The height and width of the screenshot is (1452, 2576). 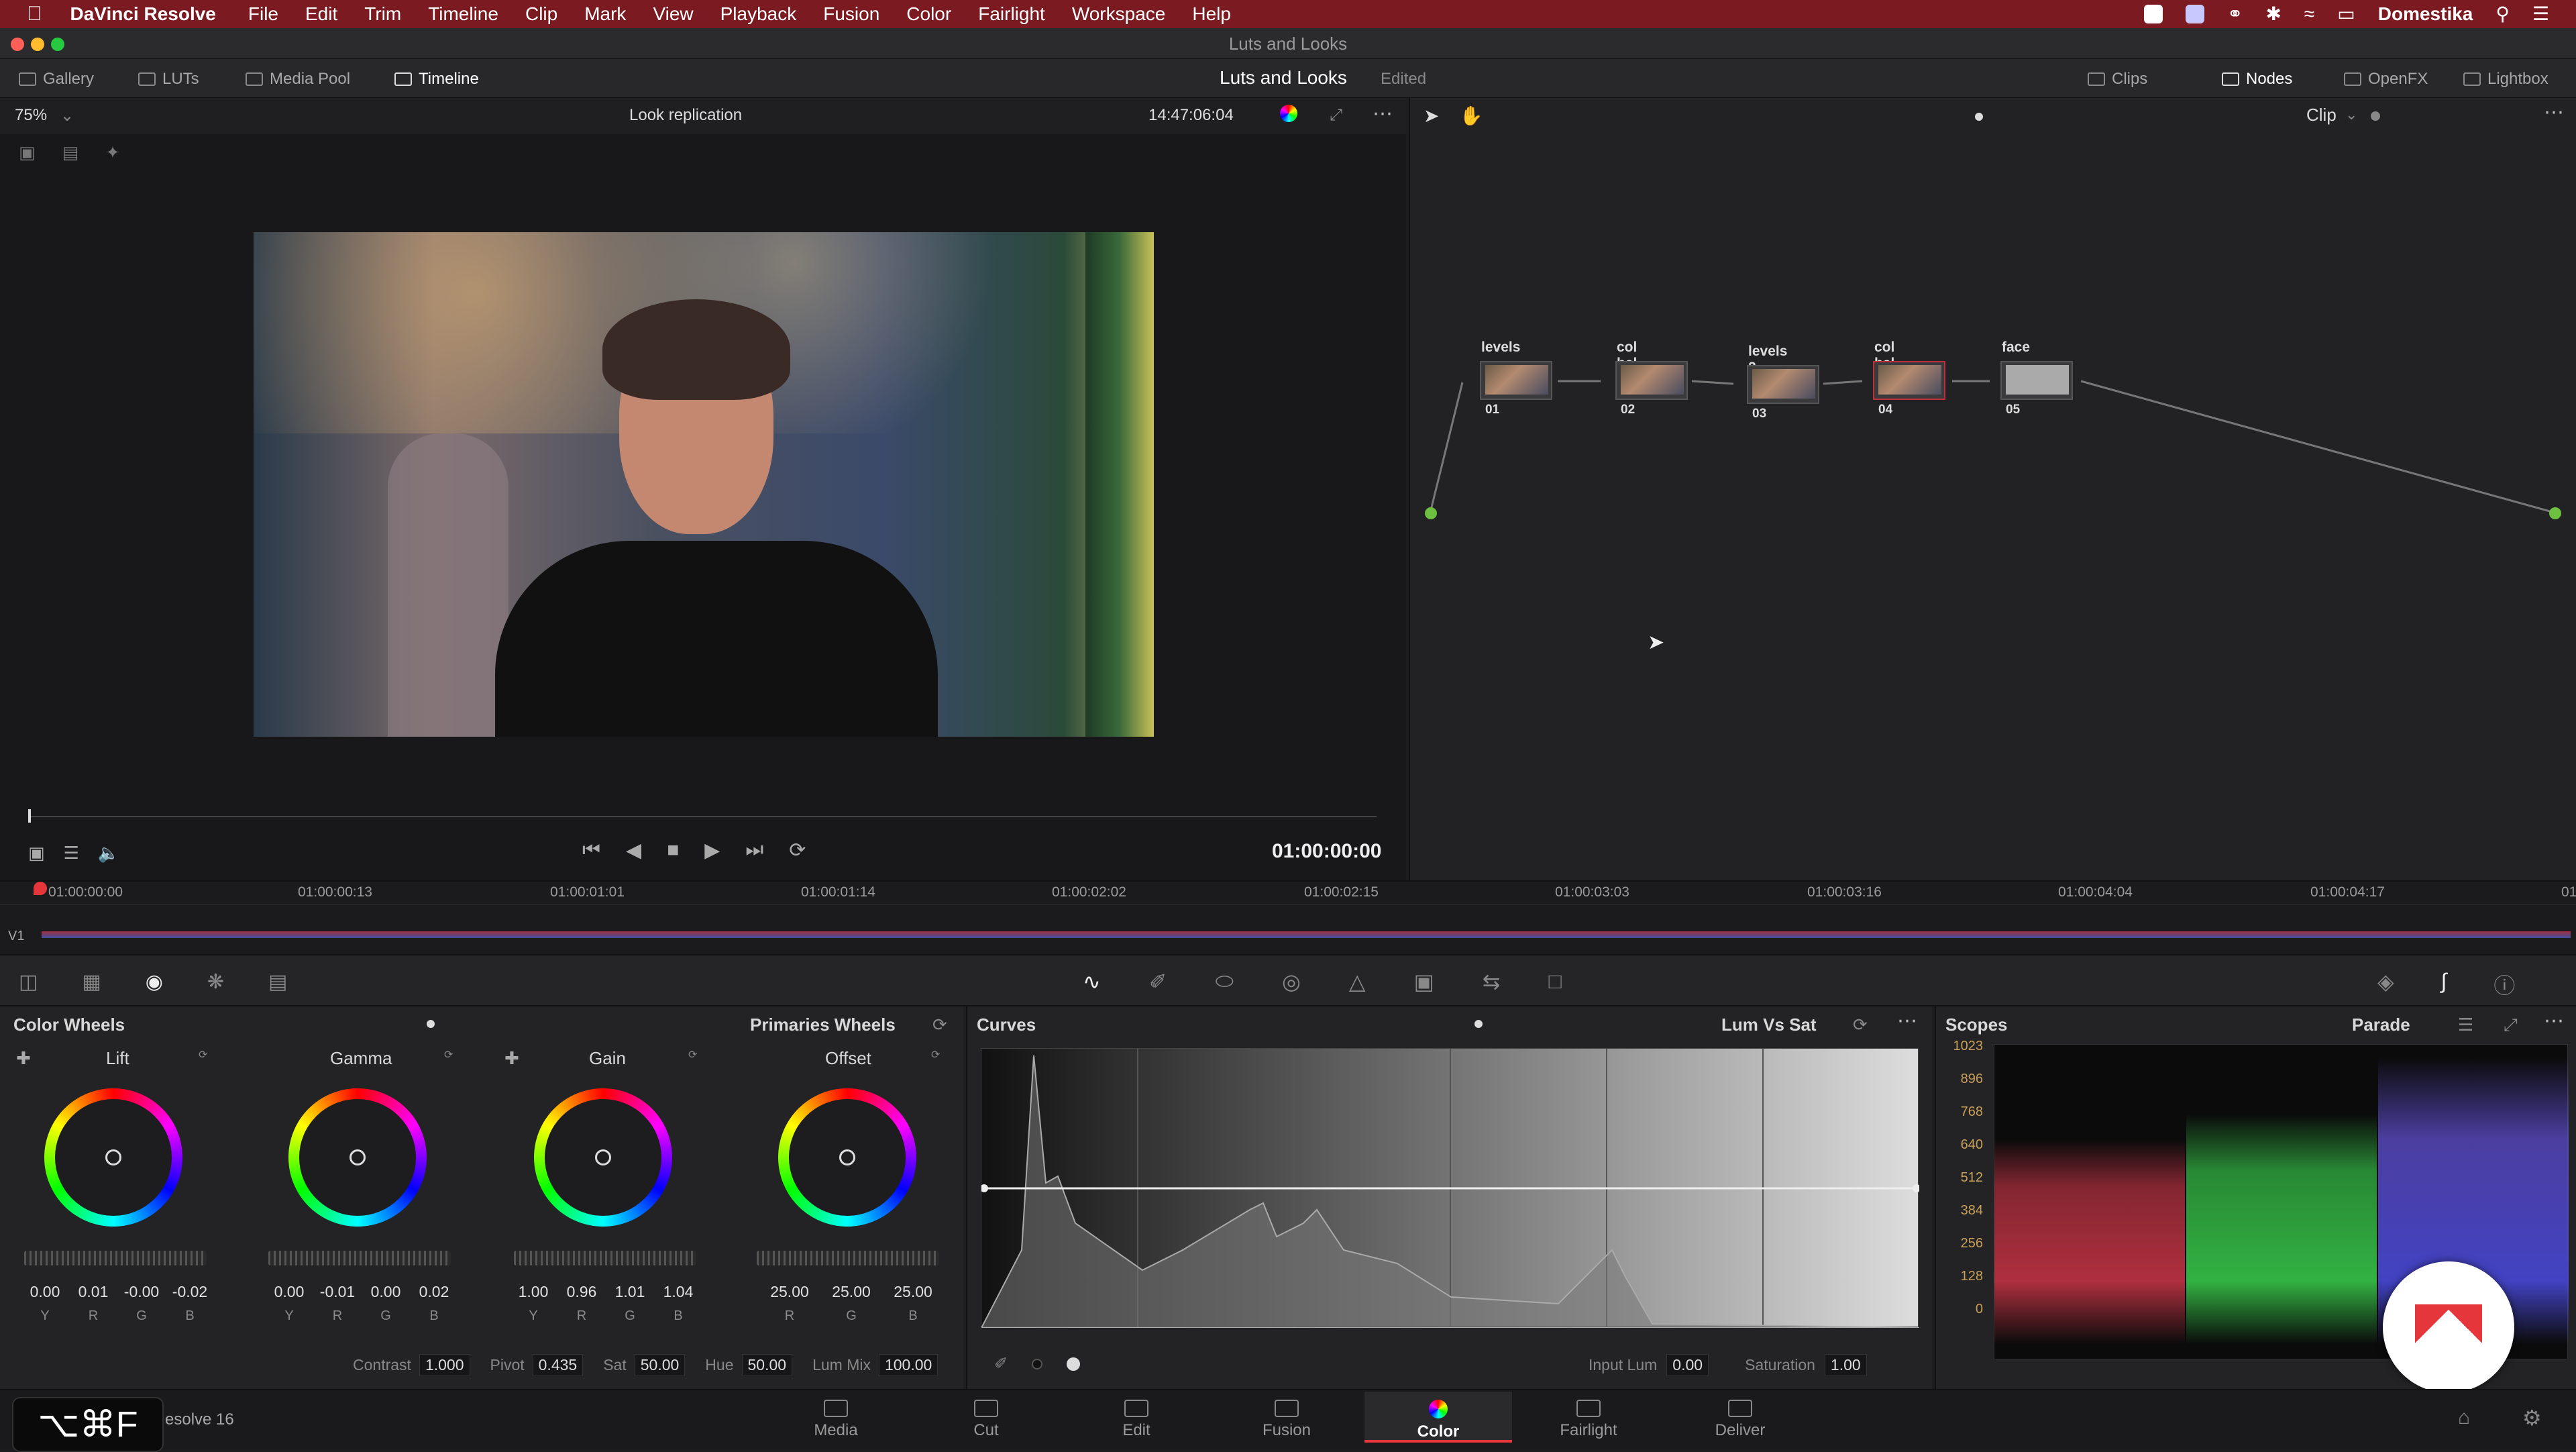 I want to click on 3d-icon: □, so click(x=1555, y=982).